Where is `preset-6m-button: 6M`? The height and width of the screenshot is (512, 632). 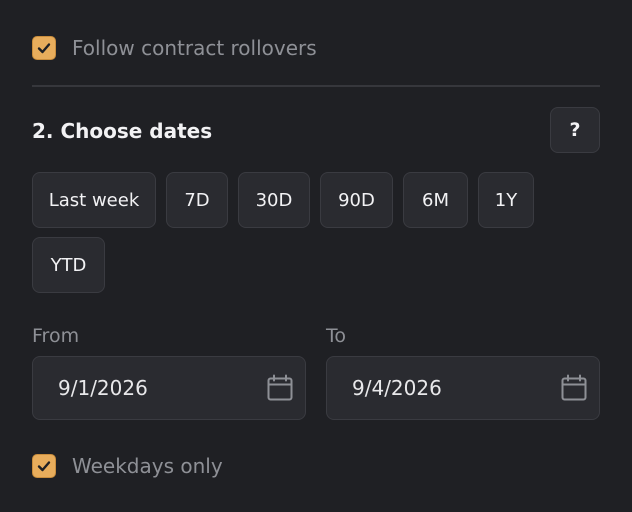 preset-6m-button: 6M is located at coordinates (435, 200).